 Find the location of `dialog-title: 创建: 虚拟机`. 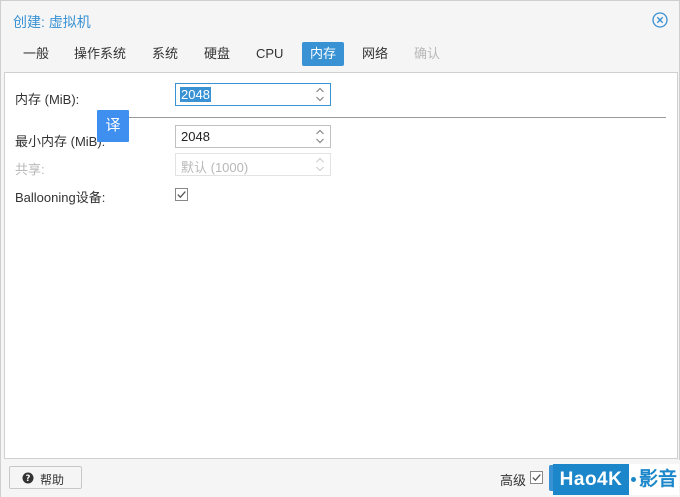

dialog-title: 创建: 虚拟机 is located at coordinates (52, 22).